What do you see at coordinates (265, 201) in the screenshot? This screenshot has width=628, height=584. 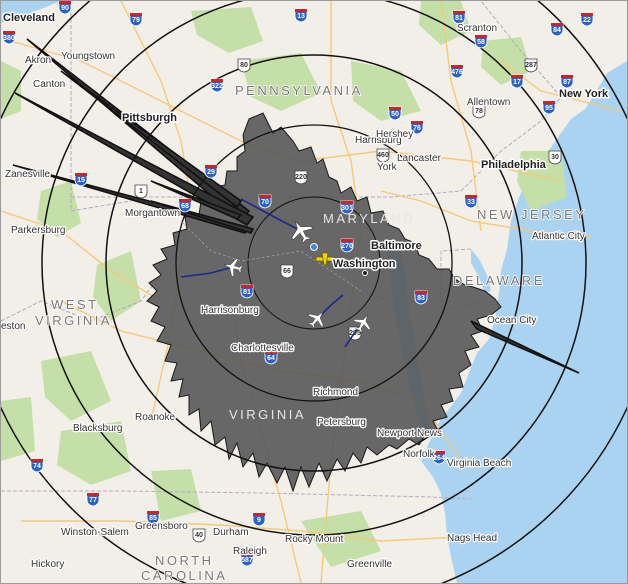 I see `interstate-shield-icon: 70` at bounding box center [265, 201].